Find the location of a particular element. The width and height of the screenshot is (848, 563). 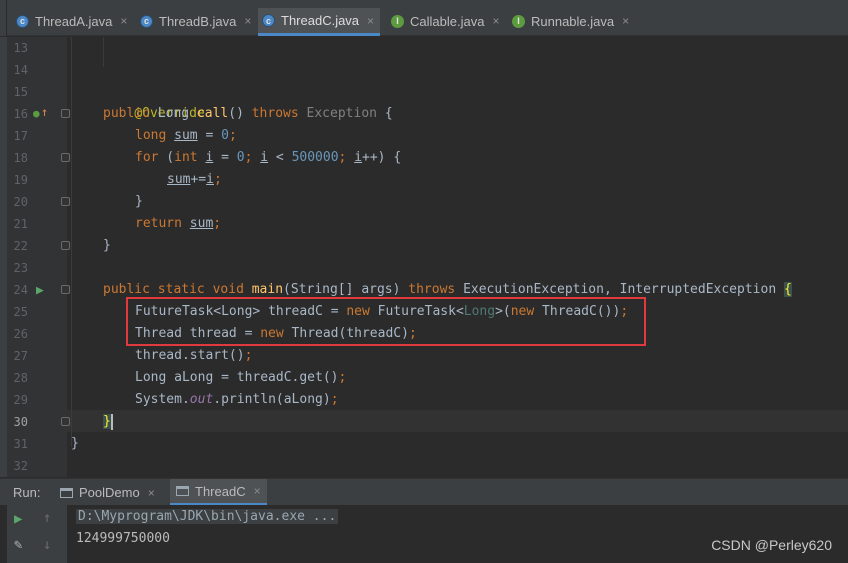

code-line-20: } is located at coordinates (139, 202).